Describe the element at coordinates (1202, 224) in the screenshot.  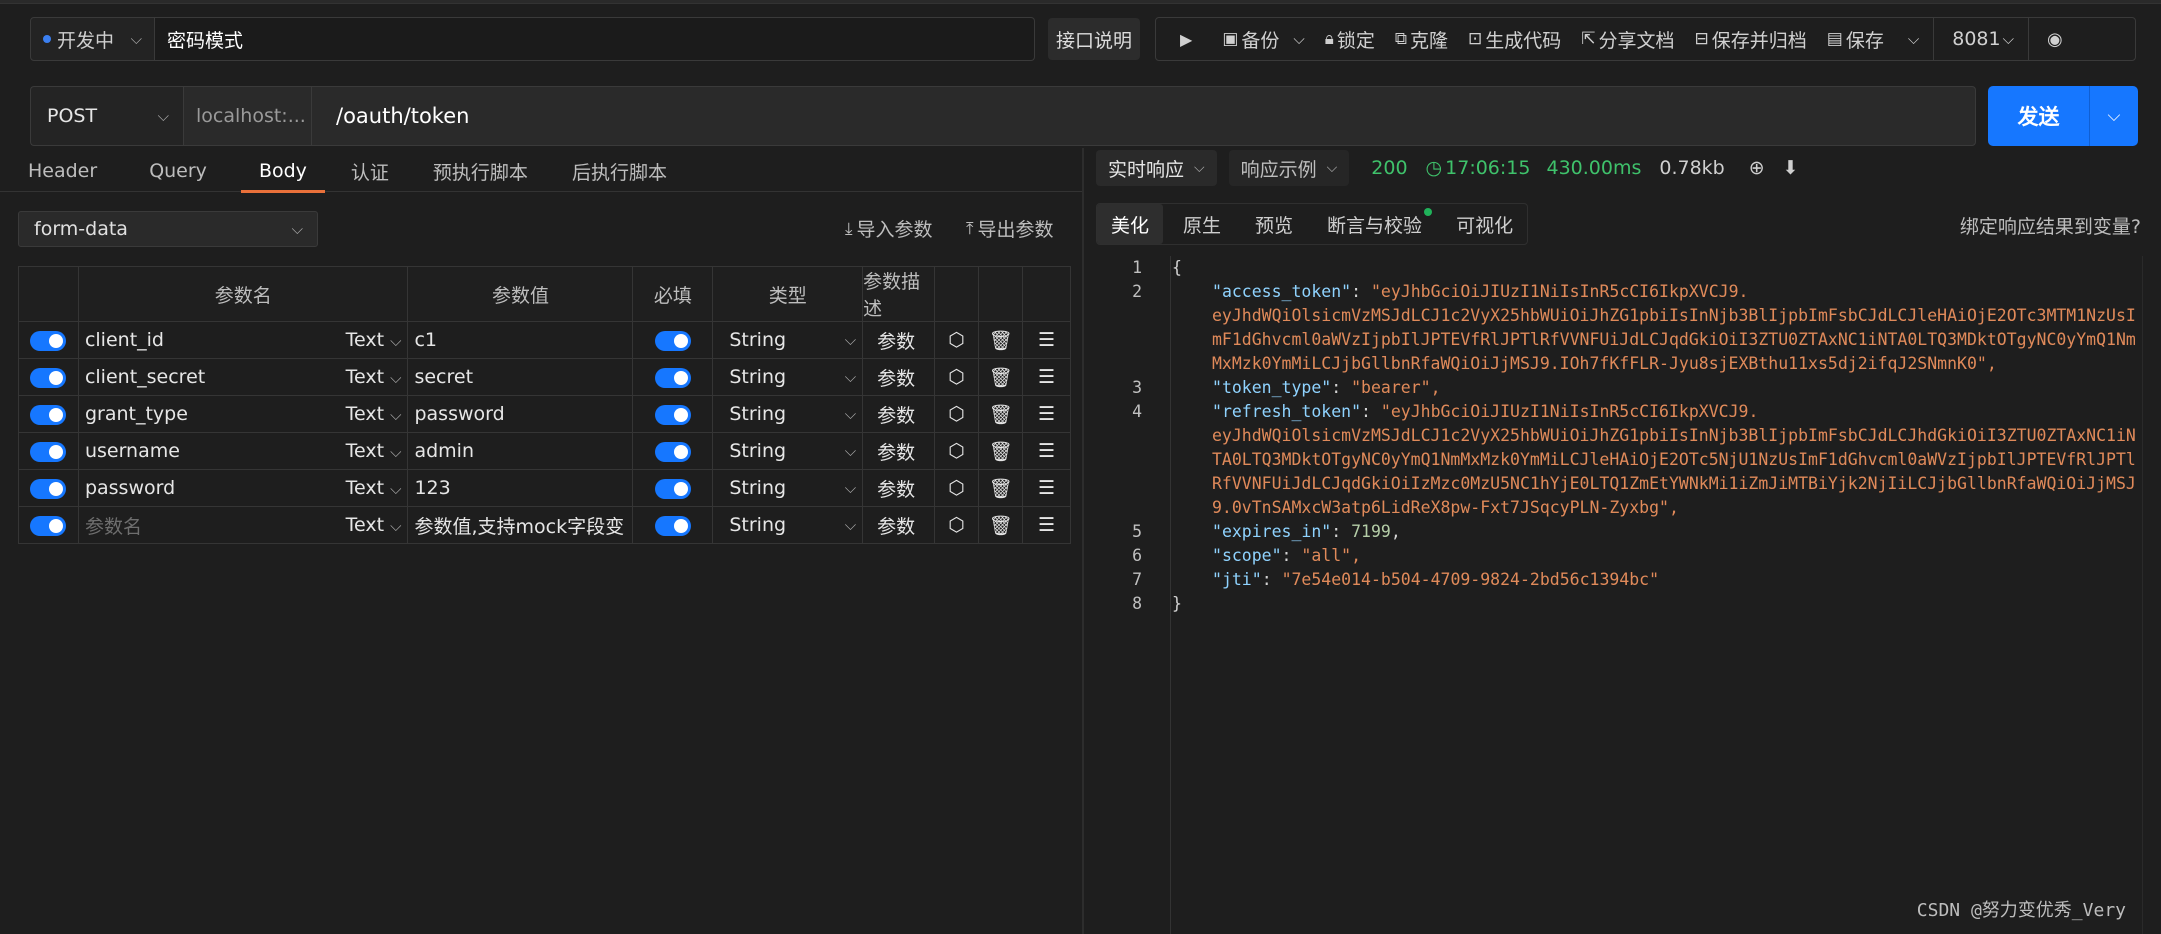
I see `tab-raw: 原生` at that location.